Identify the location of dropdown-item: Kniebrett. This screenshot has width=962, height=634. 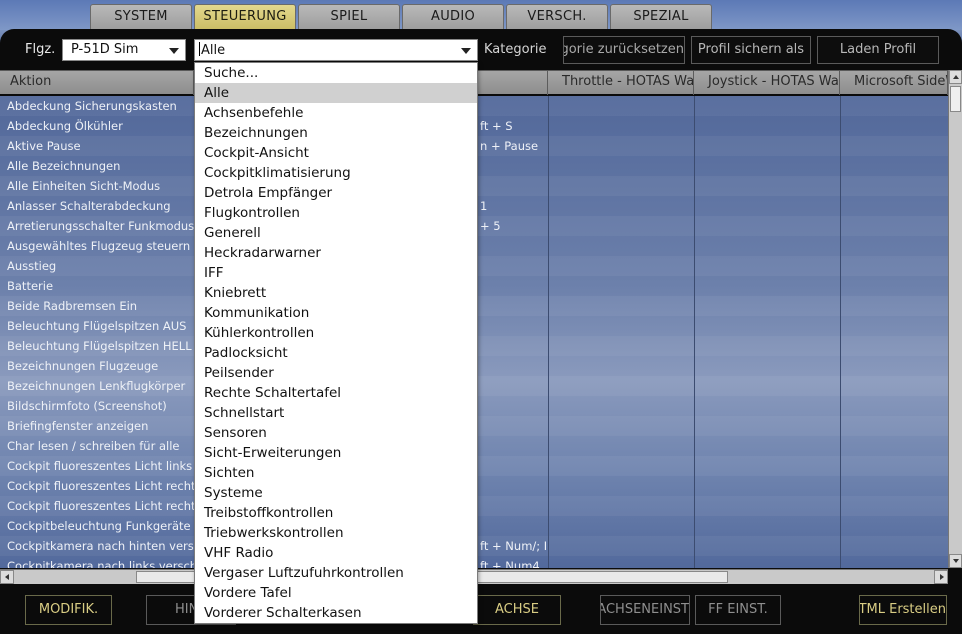
(336, 293).